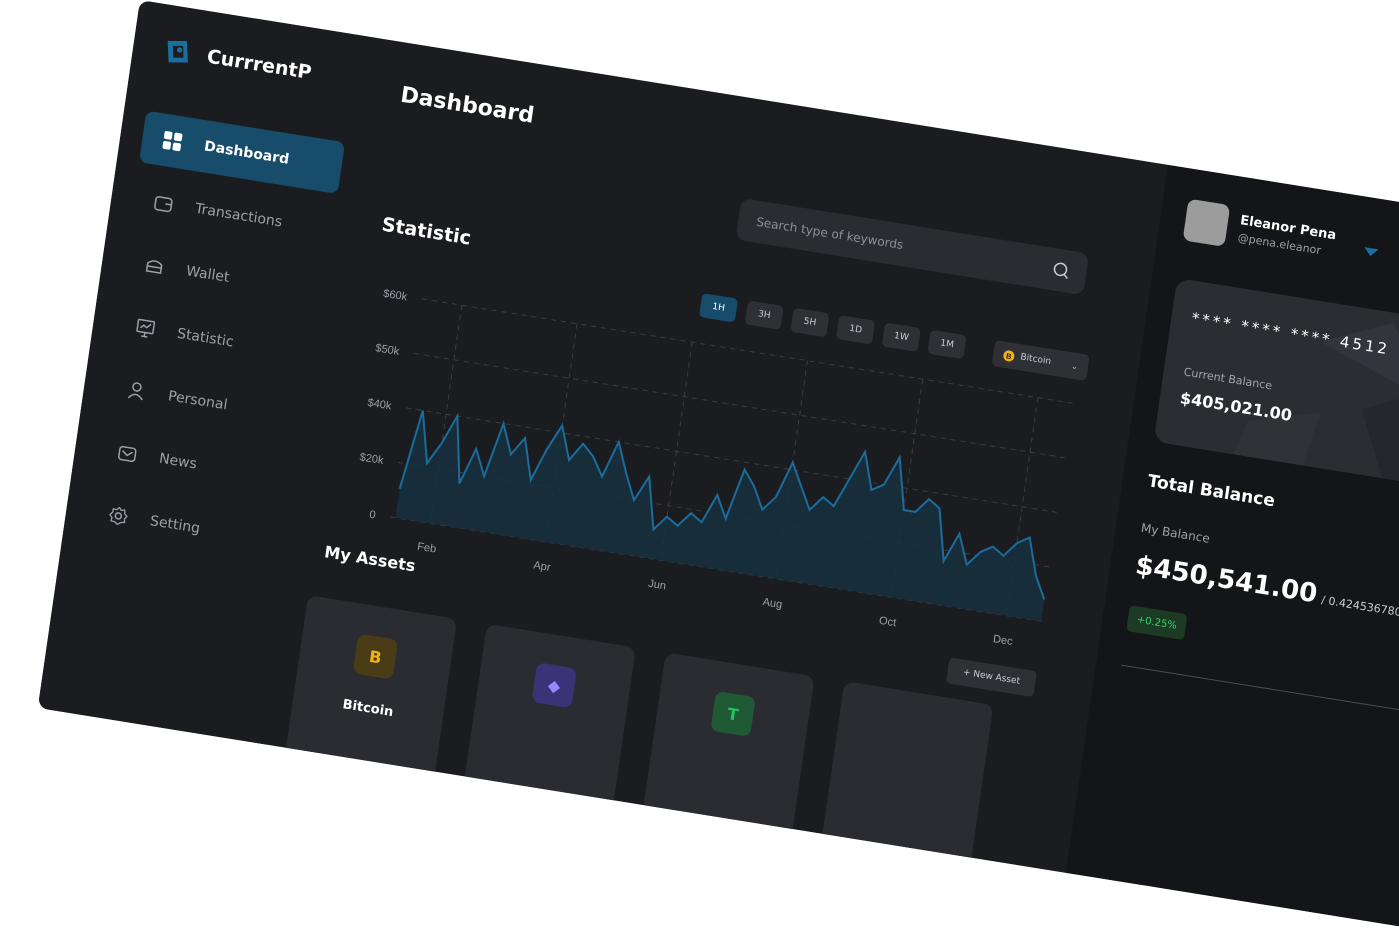  Describe the element at coordinates (177, 51) in the screenshot. I see `logo-icon` at that location.